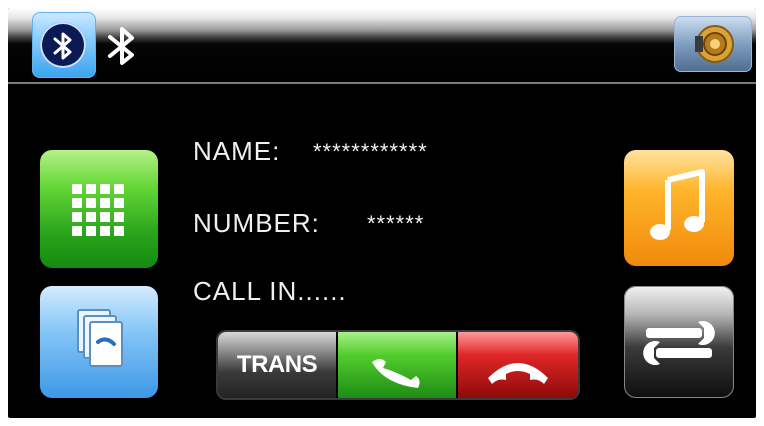 The width and height of the screenshot is (764, 426). I want to click on contacts-button, so click(99, 342).